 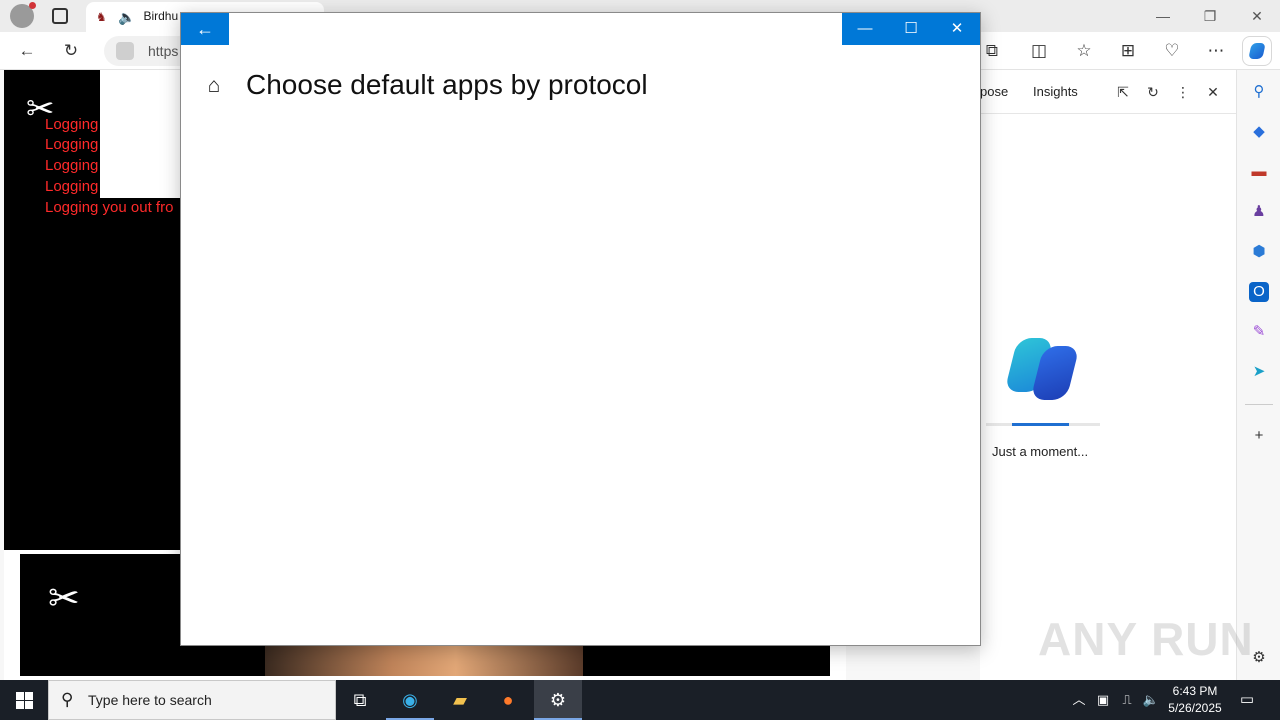 I want to click on volume-icon: 🔈, so click(x=1151, y=700).